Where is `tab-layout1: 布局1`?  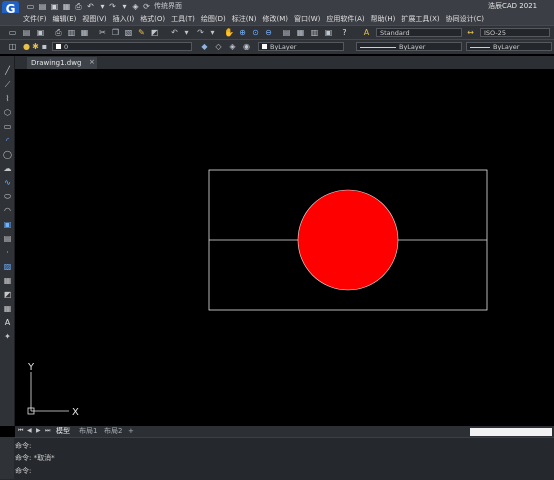
tab-layout1: 布局1 is located at coordinates (88, 431).